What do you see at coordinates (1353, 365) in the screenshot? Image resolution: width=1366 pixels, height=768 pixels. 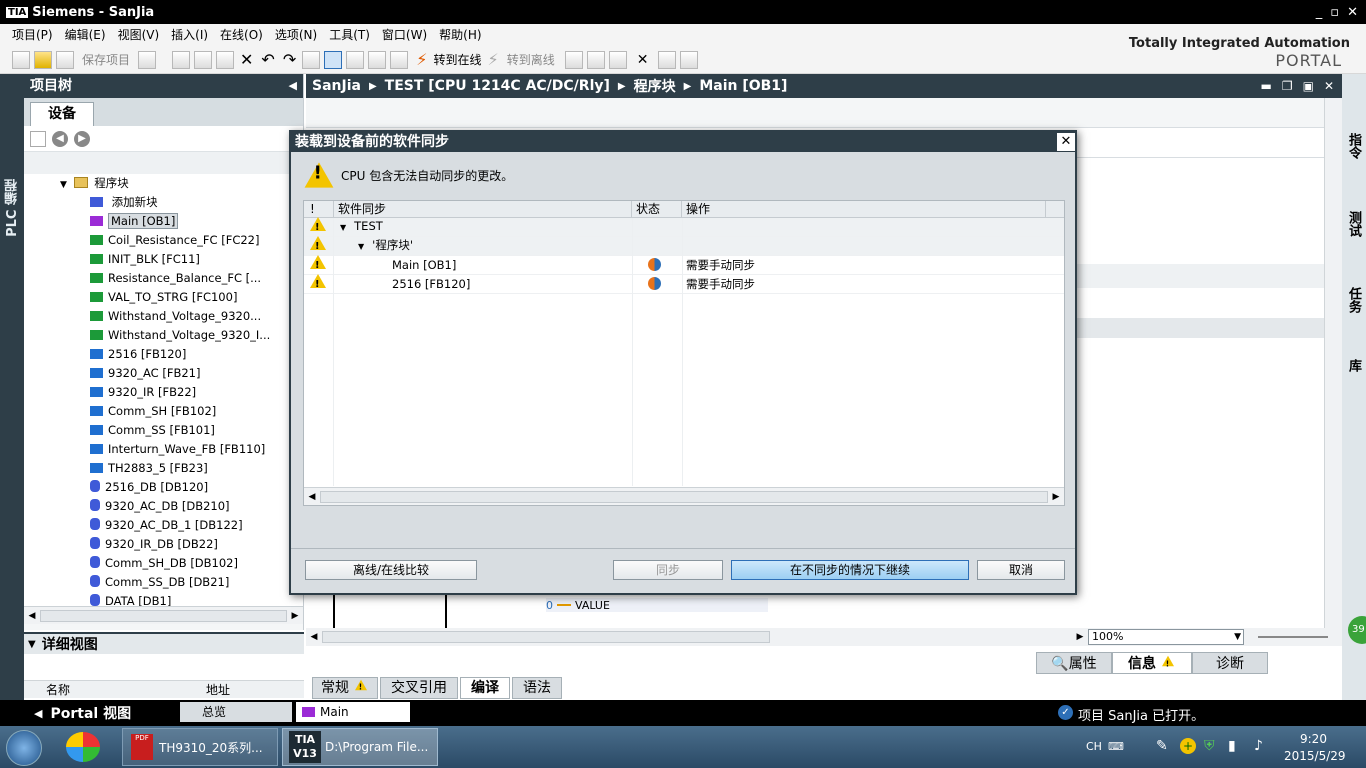 I see `tab-libraries: 库` at bounding box center [1353, 365].